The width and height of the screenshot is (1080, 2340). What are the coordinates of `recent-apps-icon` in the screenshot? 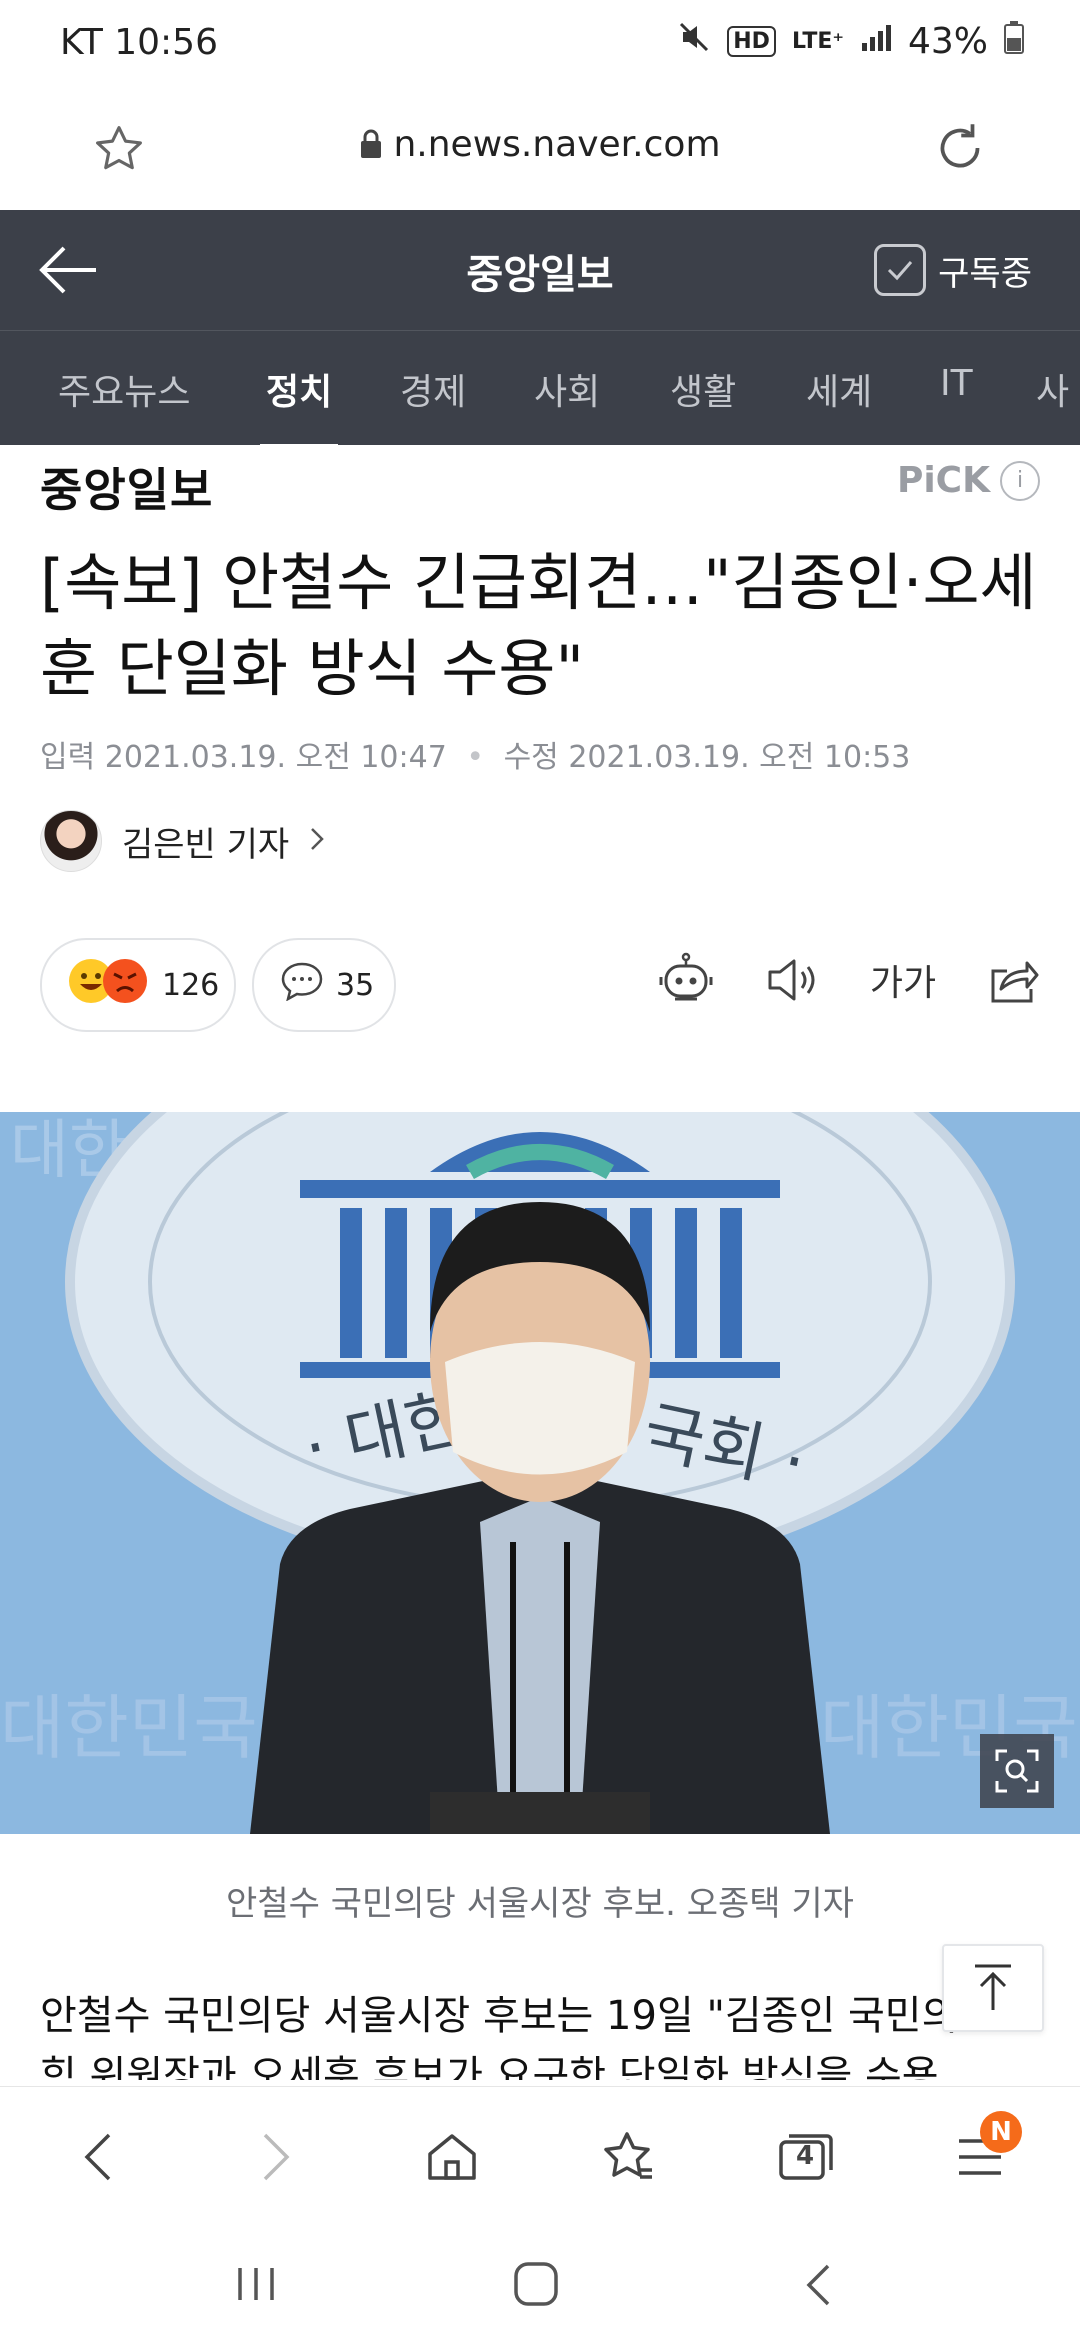 It's located at (256, 2286).